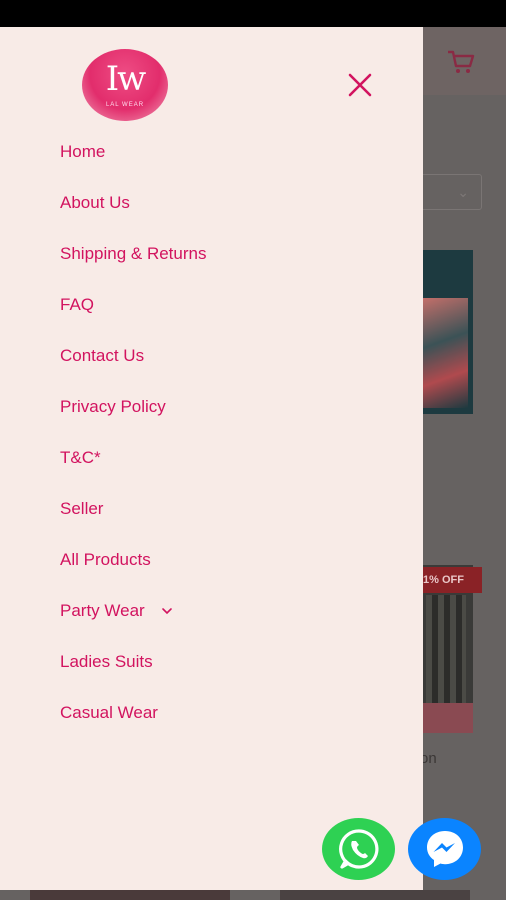  Describe the element at coordinates (102, 610) in the screenshot. I see `menu-item-label: Party Wear` at that location.